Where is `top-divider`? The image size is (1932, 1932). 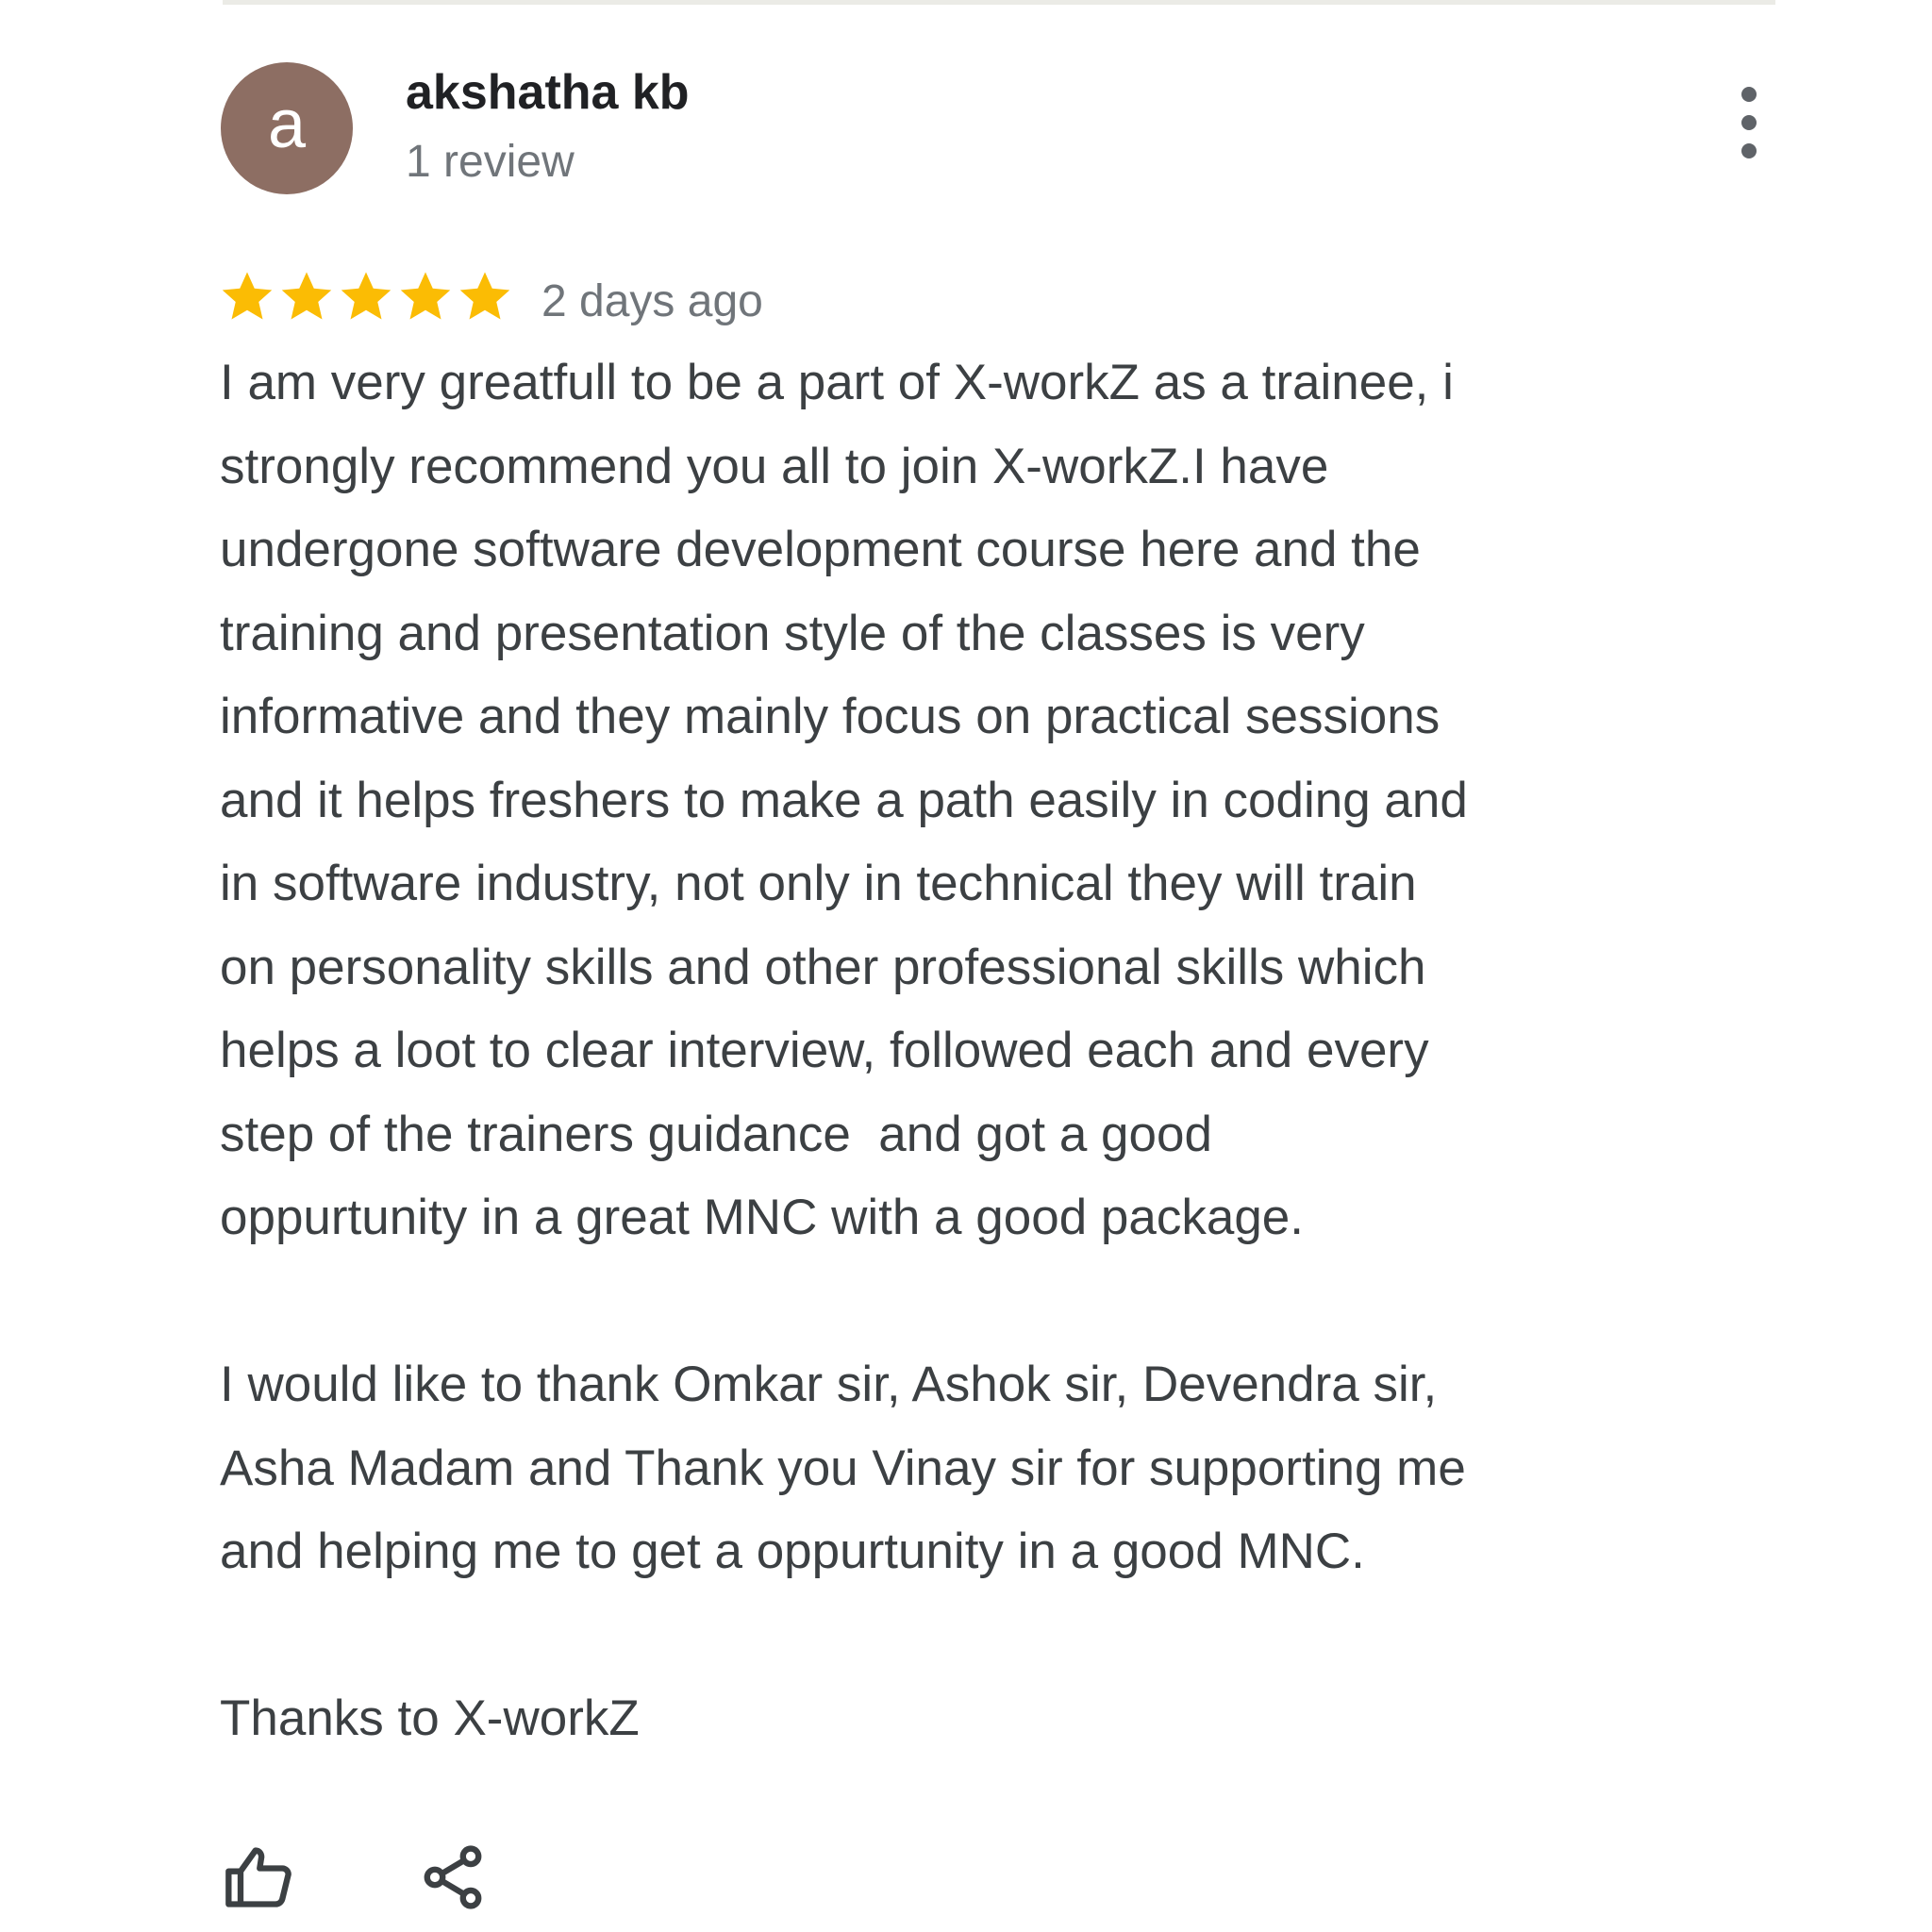 top-divider is located at coordinates (999, 2).